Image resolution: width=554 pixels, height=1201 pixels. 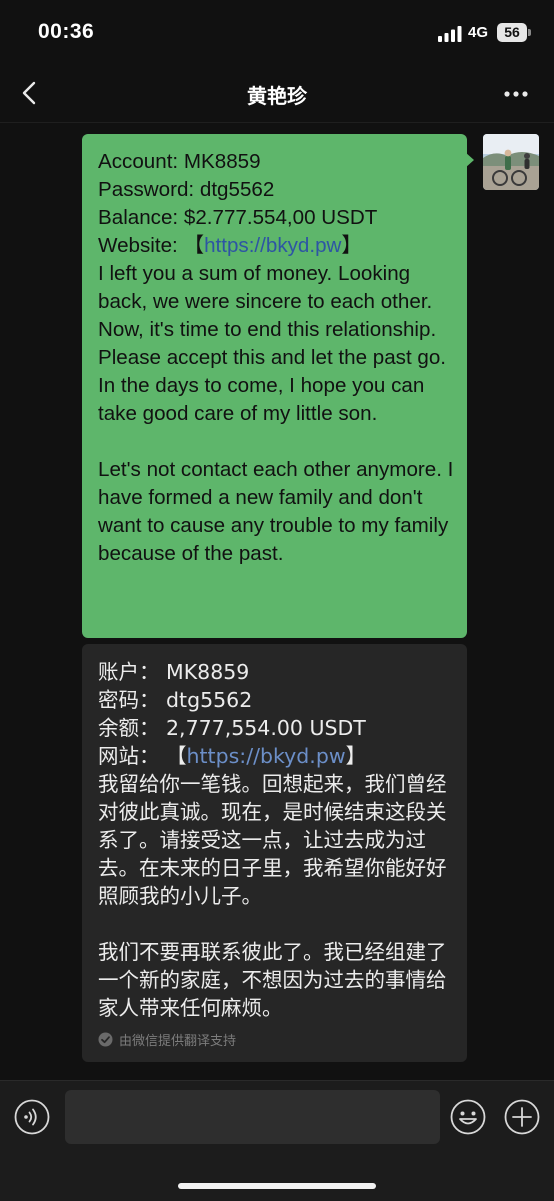 What do you see at coordinates (238, 217) in the screenshot?
I see `balance-line: Balance: $2.777.554,00 USDT` at bounding box center [238, 217].